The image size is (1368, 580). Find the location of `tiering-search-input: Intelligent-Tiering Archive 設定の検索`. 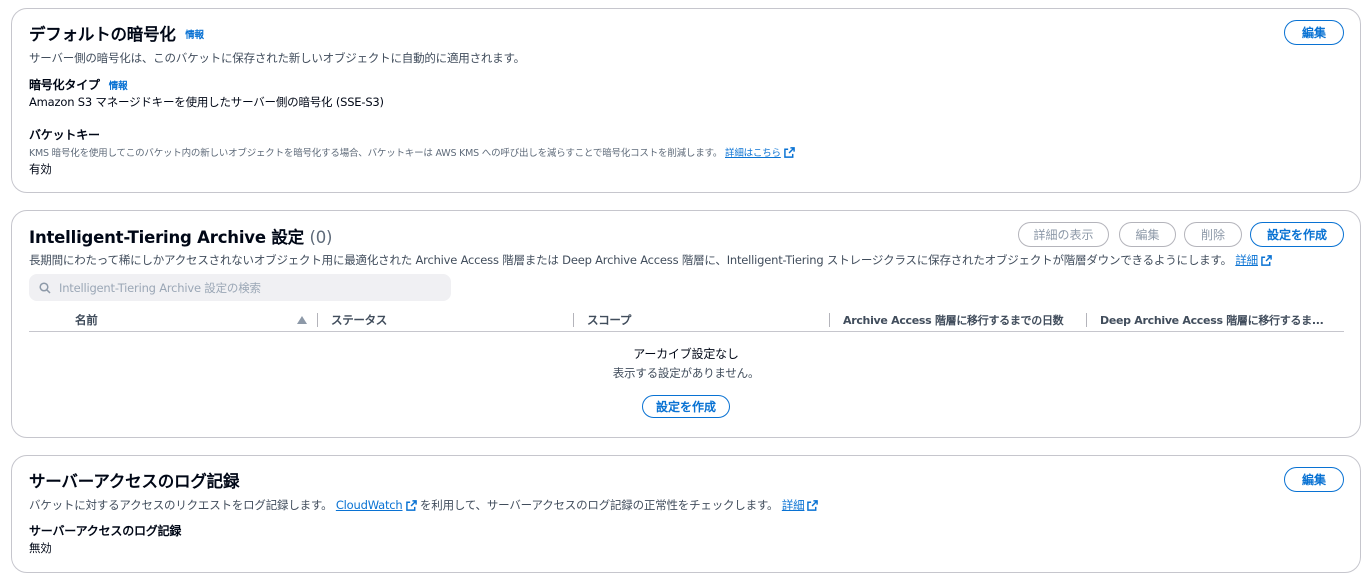

tiering-search-input: Intelligent-Tiering Archive 設定の検索 is located at coordinates (240, 287).